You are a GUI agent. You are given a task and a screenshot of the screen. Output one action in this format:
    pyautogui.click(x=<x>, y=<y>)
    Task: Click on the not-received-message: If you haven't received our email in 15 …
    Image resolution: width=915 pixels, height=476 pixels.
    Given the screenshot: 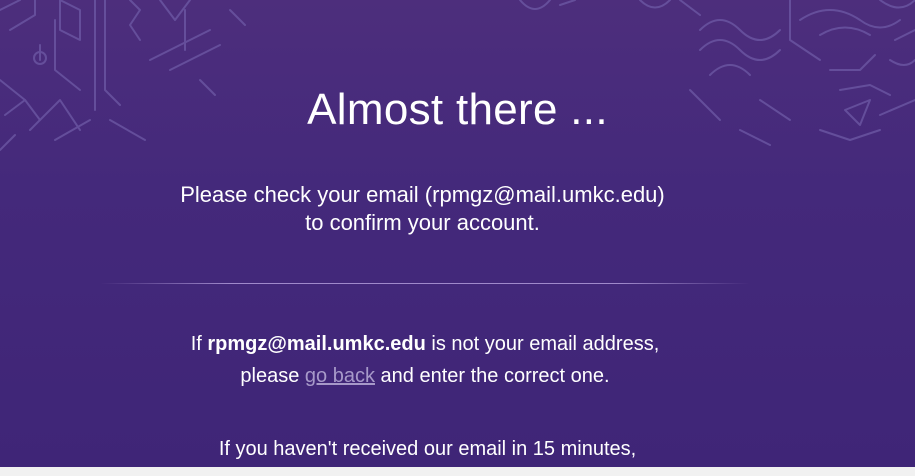 What is the action you would take?
    pyautogui.click(x=427, y=449)
    